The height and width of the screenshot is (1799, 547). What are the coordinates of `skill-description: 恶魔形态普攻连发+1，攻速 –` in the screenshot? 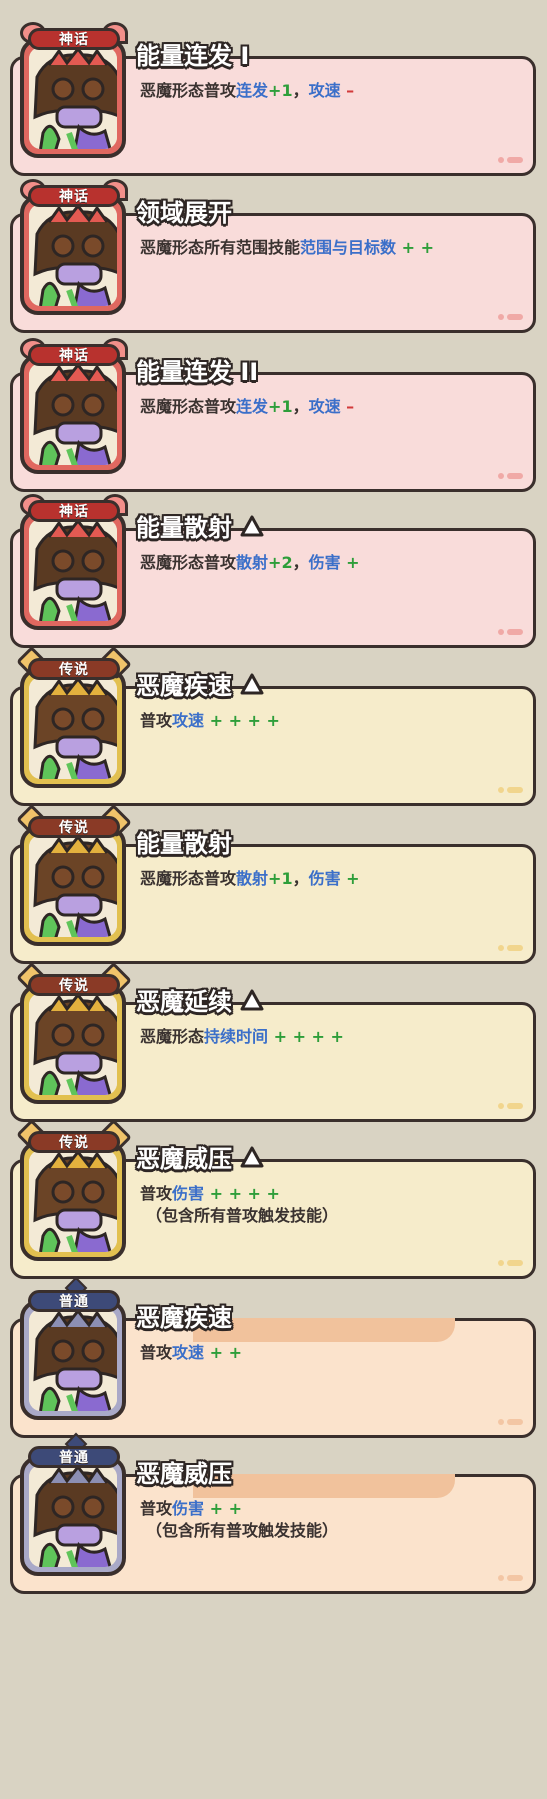 It's located at (247, 91).